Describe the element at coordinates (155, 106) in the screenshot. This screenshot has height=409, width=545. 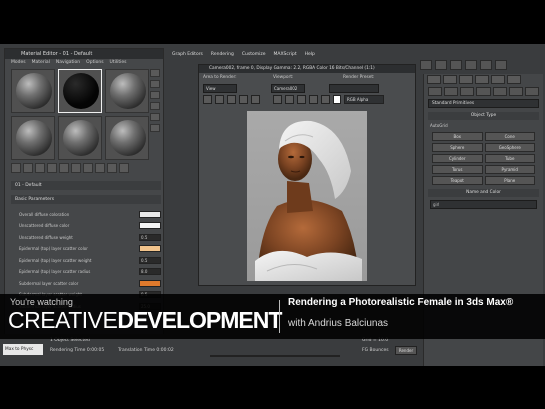
I see `uv-tiling-icon` at that location.